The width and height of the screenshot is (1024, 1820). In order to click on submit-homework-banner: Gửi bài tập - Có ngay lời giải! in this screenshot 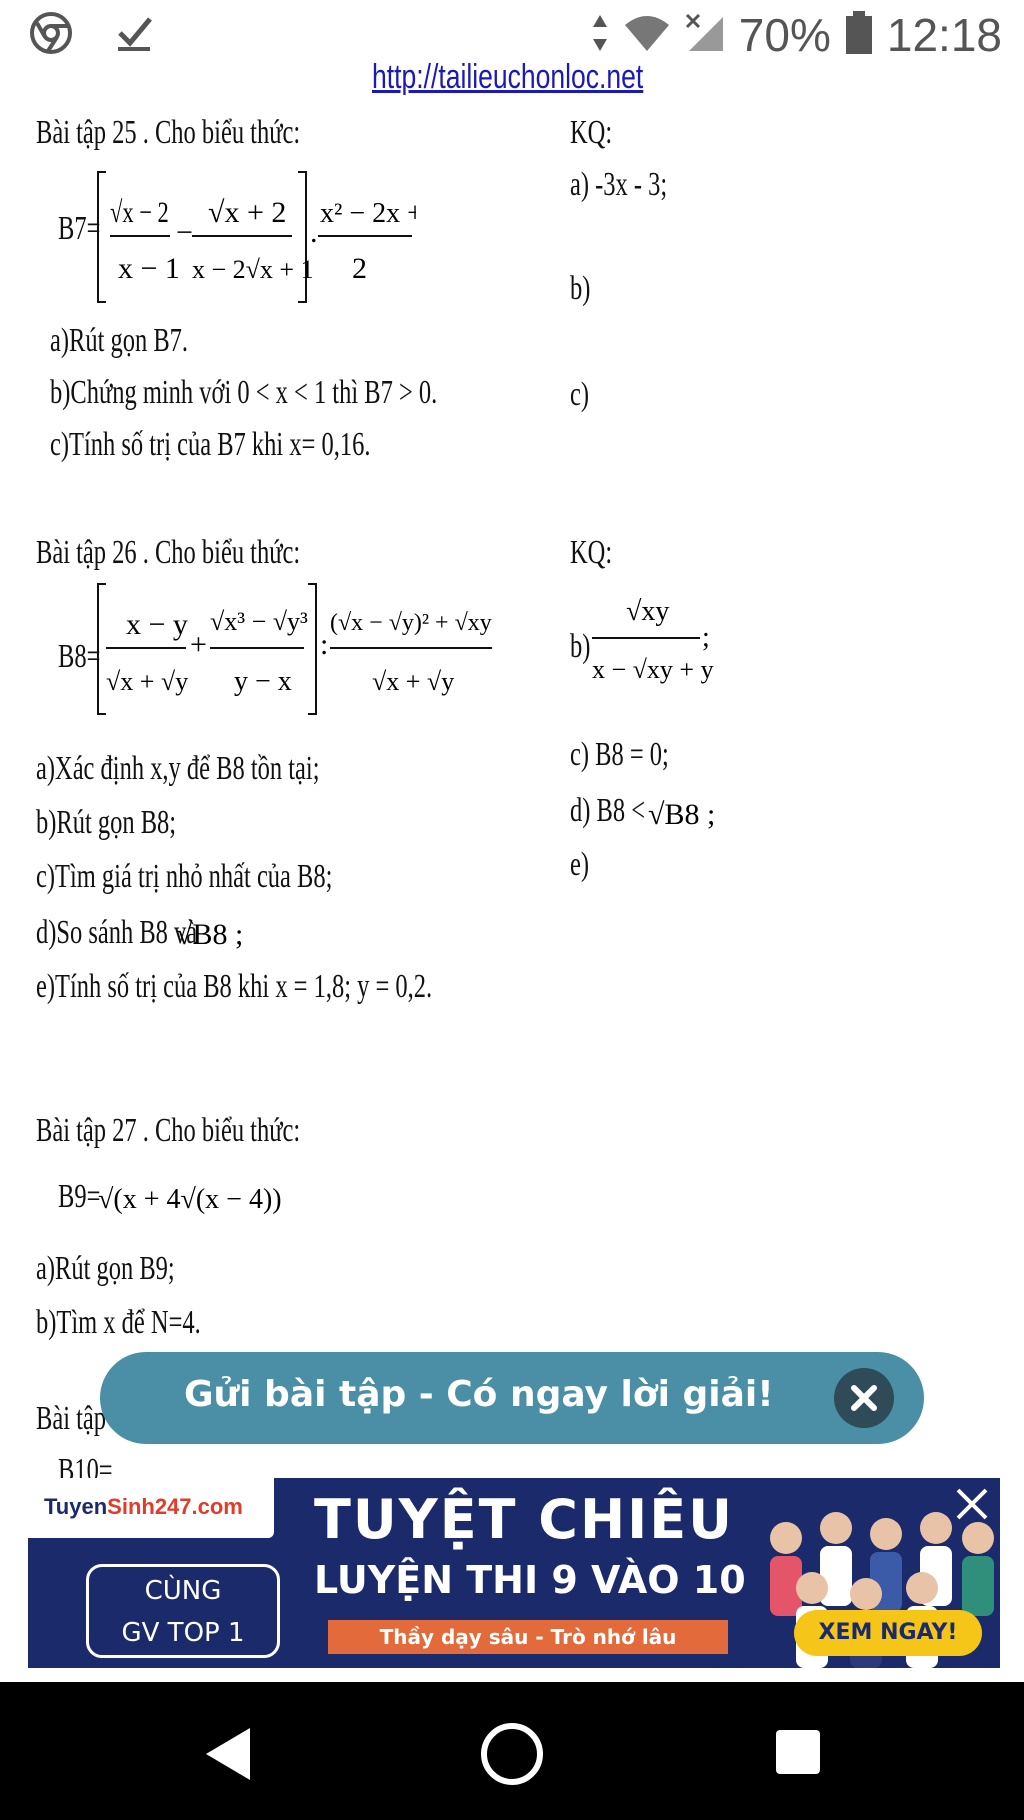, I will do `click(512, 1398)`.